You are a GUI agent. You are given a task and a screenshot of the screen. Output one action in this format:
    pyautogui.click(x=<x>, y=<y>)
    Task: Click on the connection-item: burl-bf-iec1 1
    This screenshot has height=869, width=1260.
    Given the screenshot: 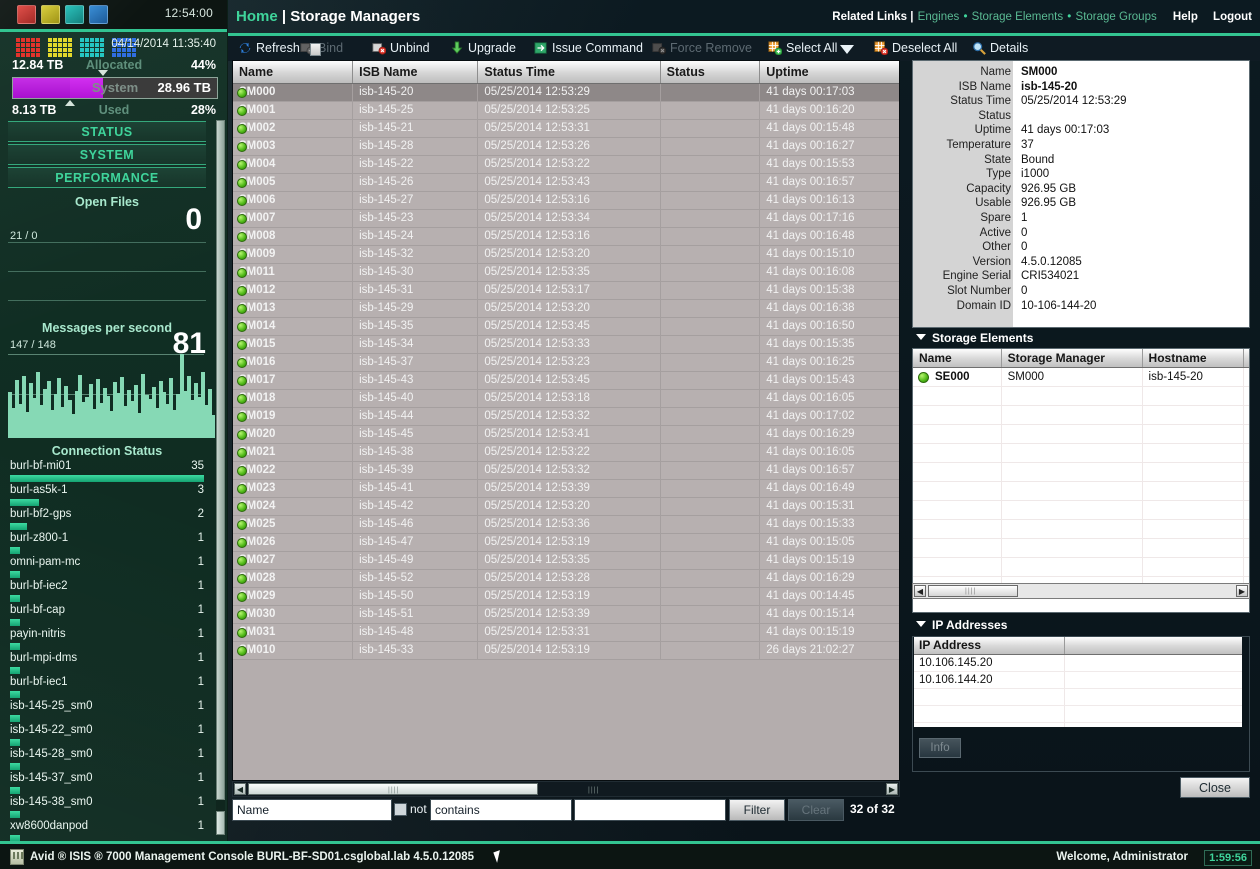 What is the action you would take?
    pyautogui.click(x=107, y=688)
    